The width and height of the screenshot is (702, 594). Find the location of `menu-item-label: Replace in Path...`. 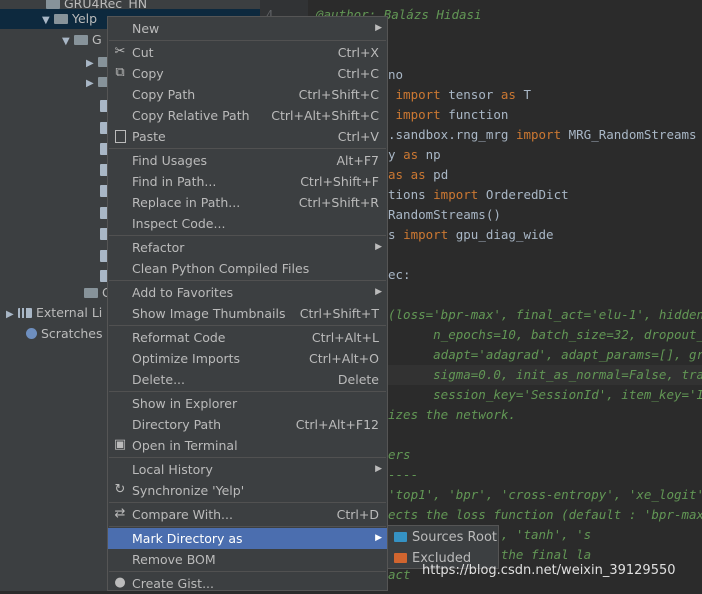

menu-item-label: Replace in Path... is located at coordinates (186, 202).